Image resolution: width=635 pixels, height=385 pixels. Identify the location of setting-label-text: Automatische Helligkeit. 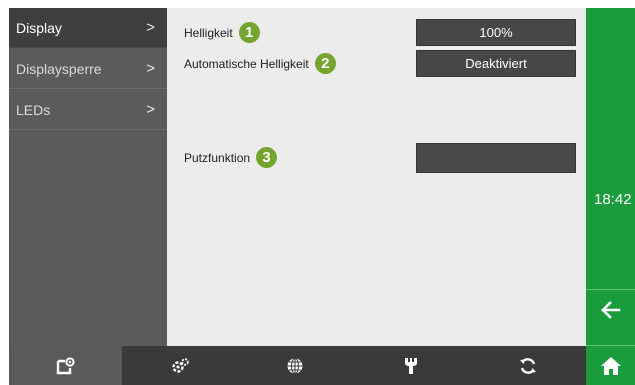
(246, 63).